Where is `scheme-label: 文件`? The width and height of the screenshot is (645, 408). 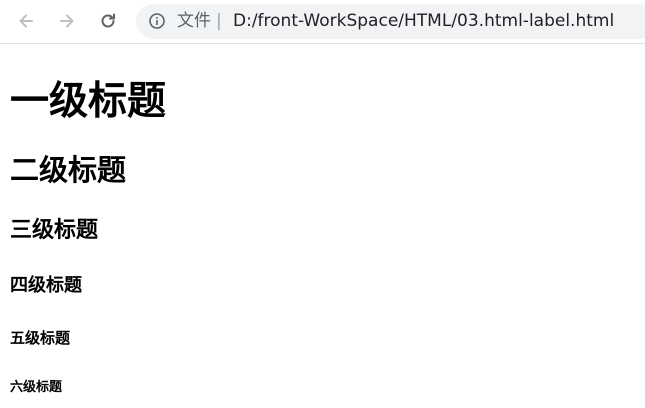 scheme-label: 文件 is located at coordinates (194, 21).